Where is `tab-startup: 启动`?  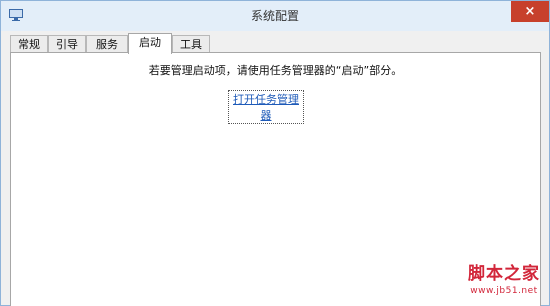
tab-startup: 启动 is located at coordinates (150, 43).